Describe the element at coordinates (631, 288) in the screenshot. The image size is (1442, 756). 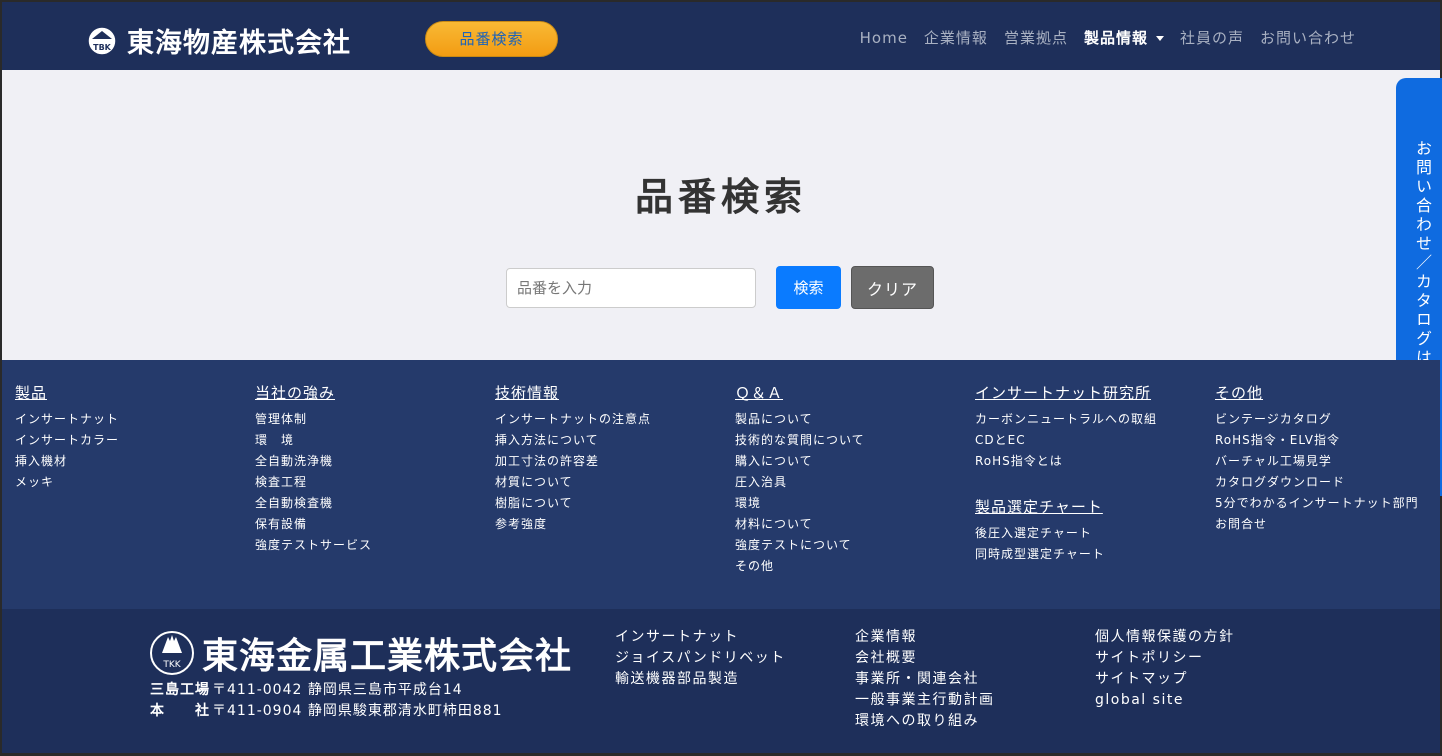
I see `part-number-input` at that location.